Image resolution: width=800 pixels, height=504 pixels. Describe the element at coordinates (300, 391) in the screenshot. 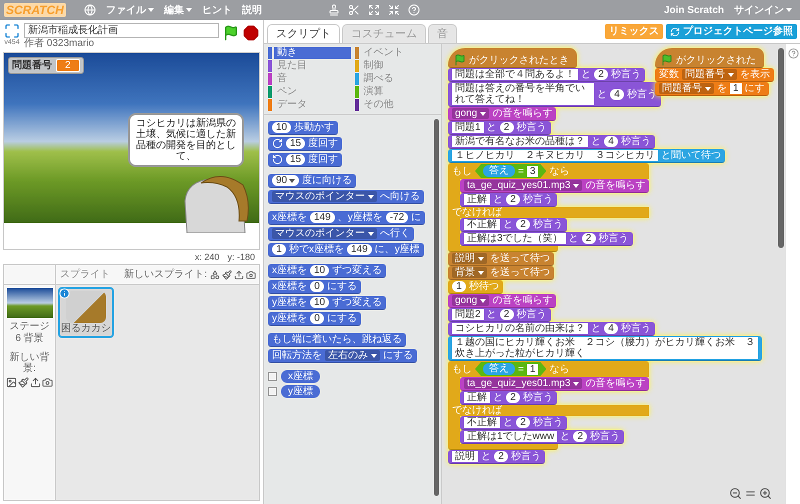

I see `reporter-block: y座標` at that location.